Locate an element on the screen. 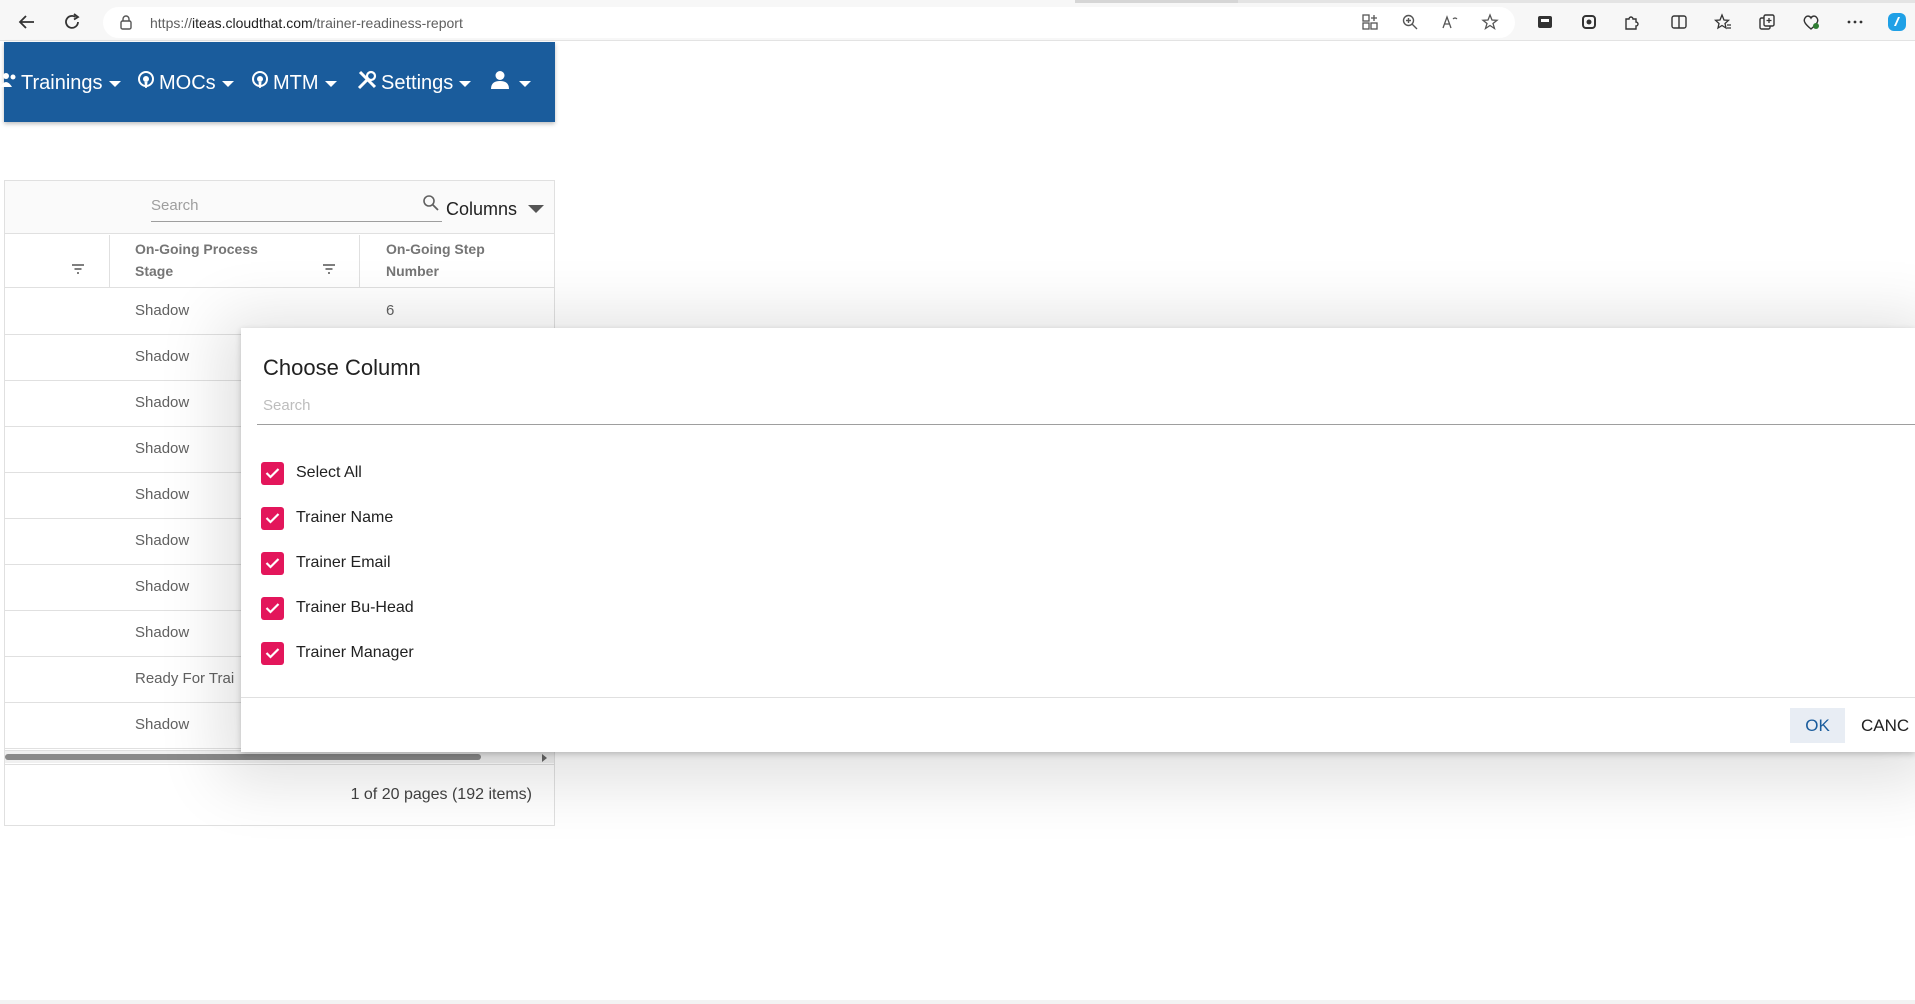 The width and height of the screenshot is (1915, 1004). user-icon is located at coordinates (501, 83).